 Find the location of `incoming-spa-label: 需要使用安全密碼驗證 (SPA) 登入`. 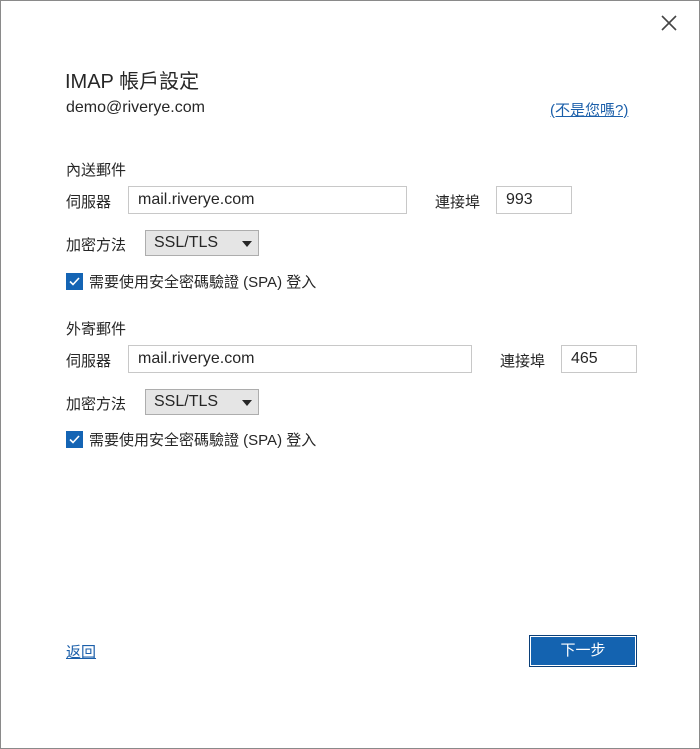

incoming-spa-label: 需要使用安全密碼驗證 (SPA) 登入 is located at coordinates (203, 282).